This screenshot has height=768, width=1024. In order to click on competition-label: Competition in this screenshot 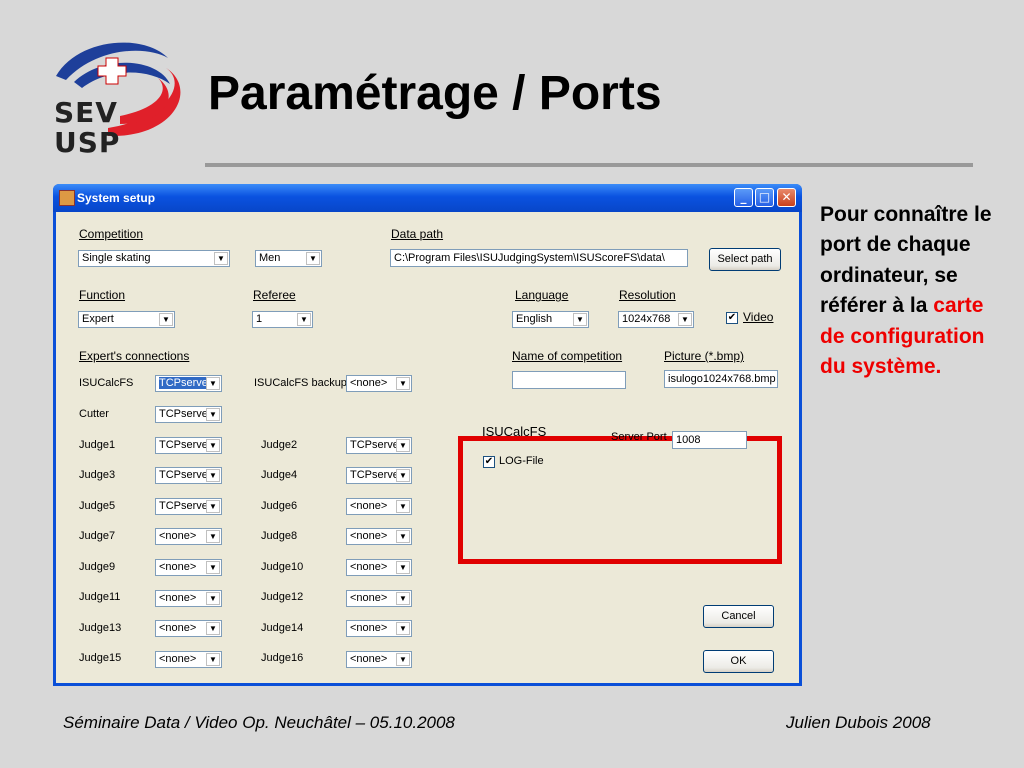, I will do `click(111, 234)`.